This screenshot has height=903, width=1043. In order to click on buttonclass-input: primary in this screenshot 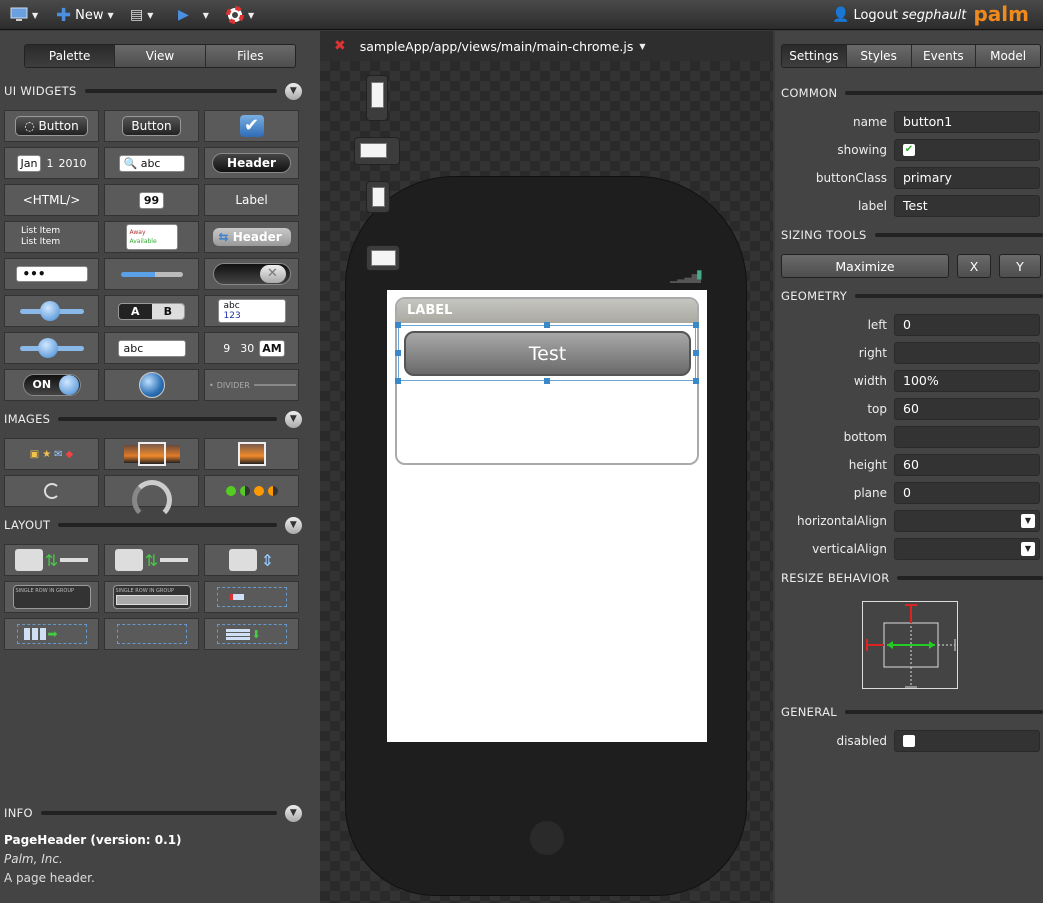, I will do `click(967, 178)`.